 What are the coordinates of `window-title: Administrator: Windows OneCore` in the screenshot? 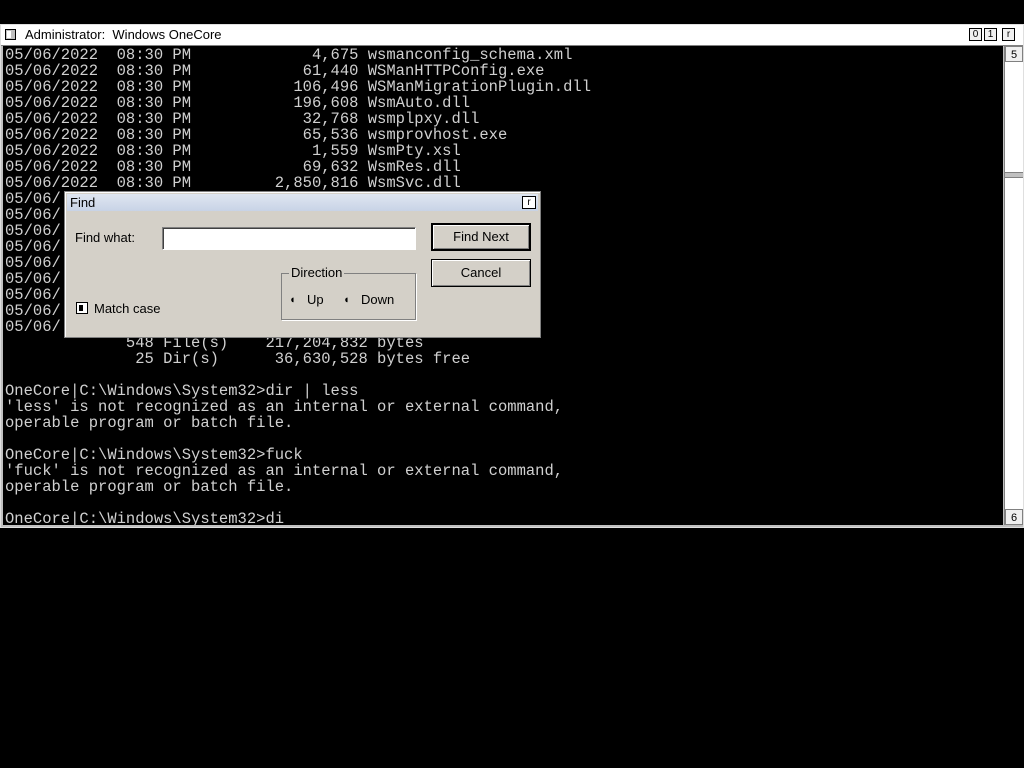 It's located at (123, 34).